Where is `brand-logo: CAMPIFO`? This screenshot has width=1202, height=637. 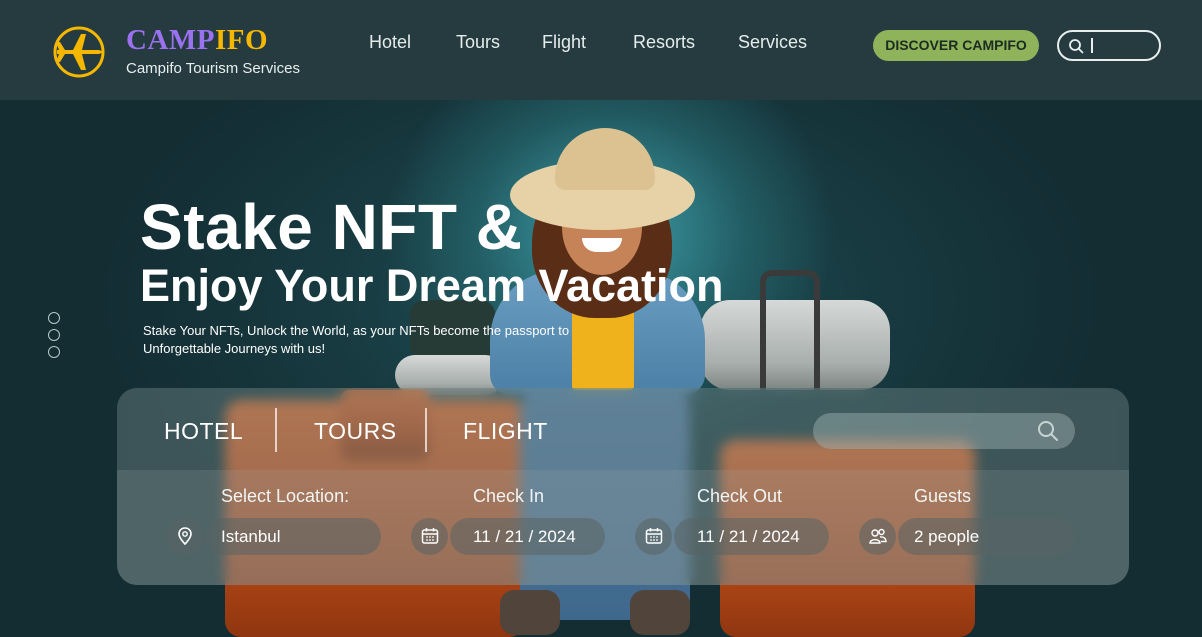
brand-logo: CAMPIFO is located at coordinates (197, 40).